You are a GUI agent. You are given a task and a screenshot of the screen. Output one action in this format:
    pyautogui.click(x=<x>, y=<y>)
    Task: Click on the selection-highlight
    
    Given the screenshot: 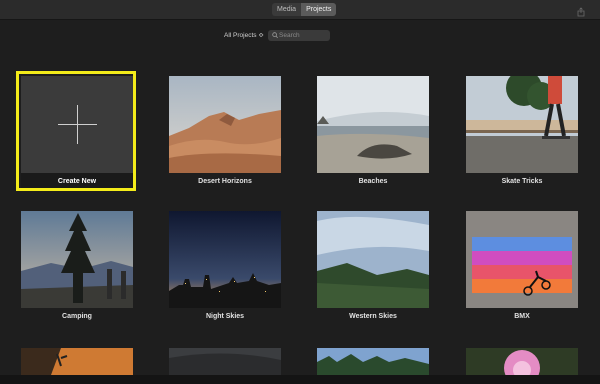 What is the action you would take?
    pyautogui.click(x=76, y=131)
    